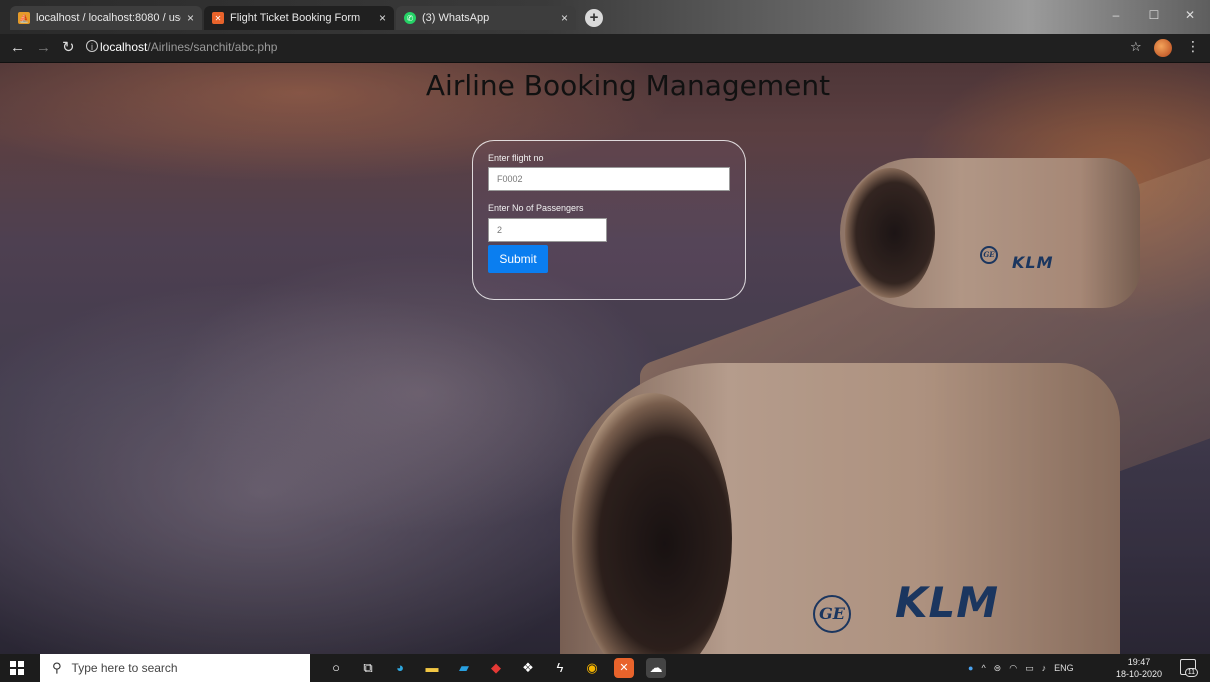 The width and height of the screenshot is (1210, 682). I want to click on forward-arrow-icon: →, so click(43, 48).